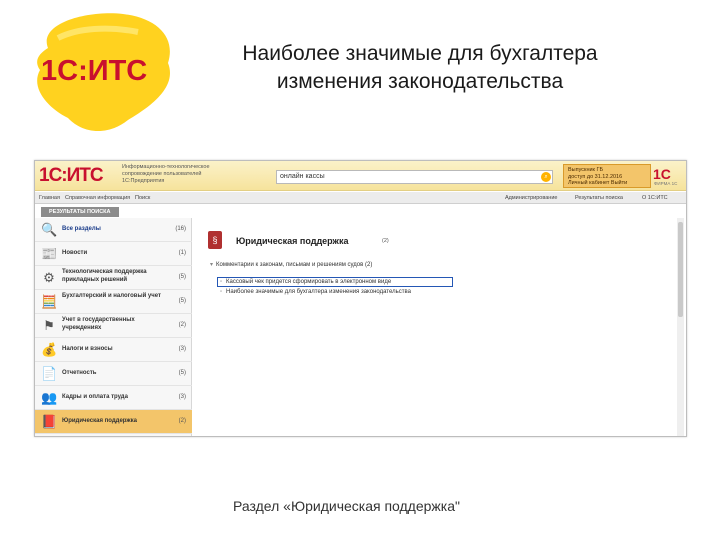 The width and height of the screenshot is (720, 540). Describe the element at coordinates (49, 397) in the screenshot. I see `people-icon: 👥` at that location.